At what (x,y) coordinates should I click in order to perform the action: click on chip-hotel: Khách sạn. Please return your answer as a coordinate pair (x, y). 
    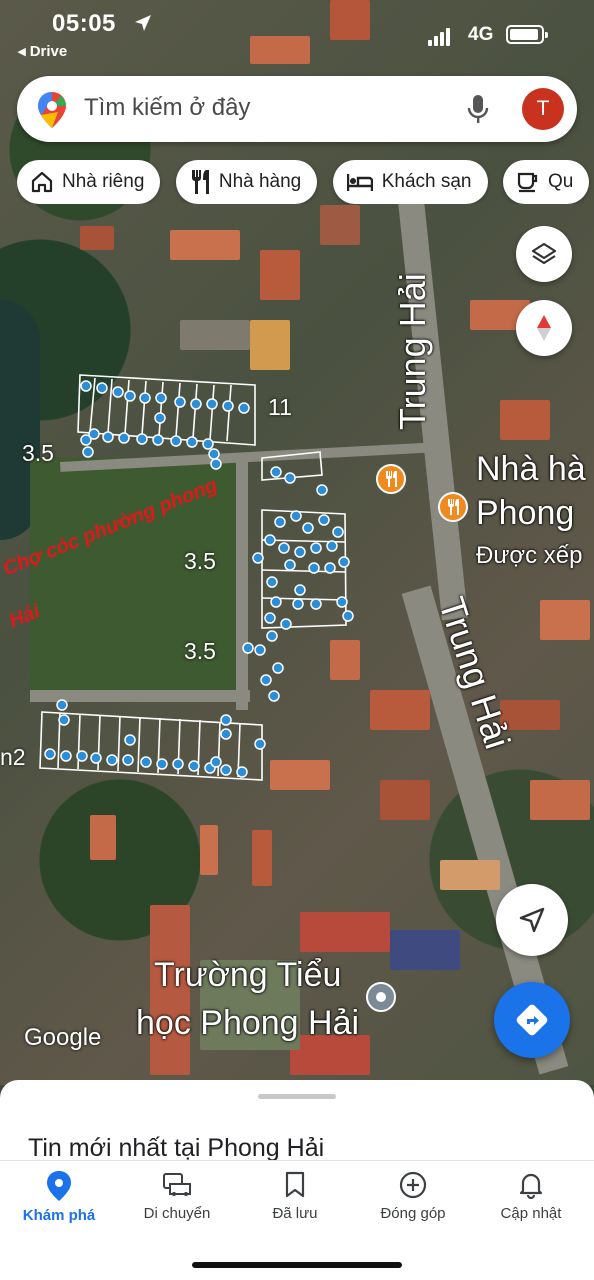
    Looking at the image, I should click on (410, 182).